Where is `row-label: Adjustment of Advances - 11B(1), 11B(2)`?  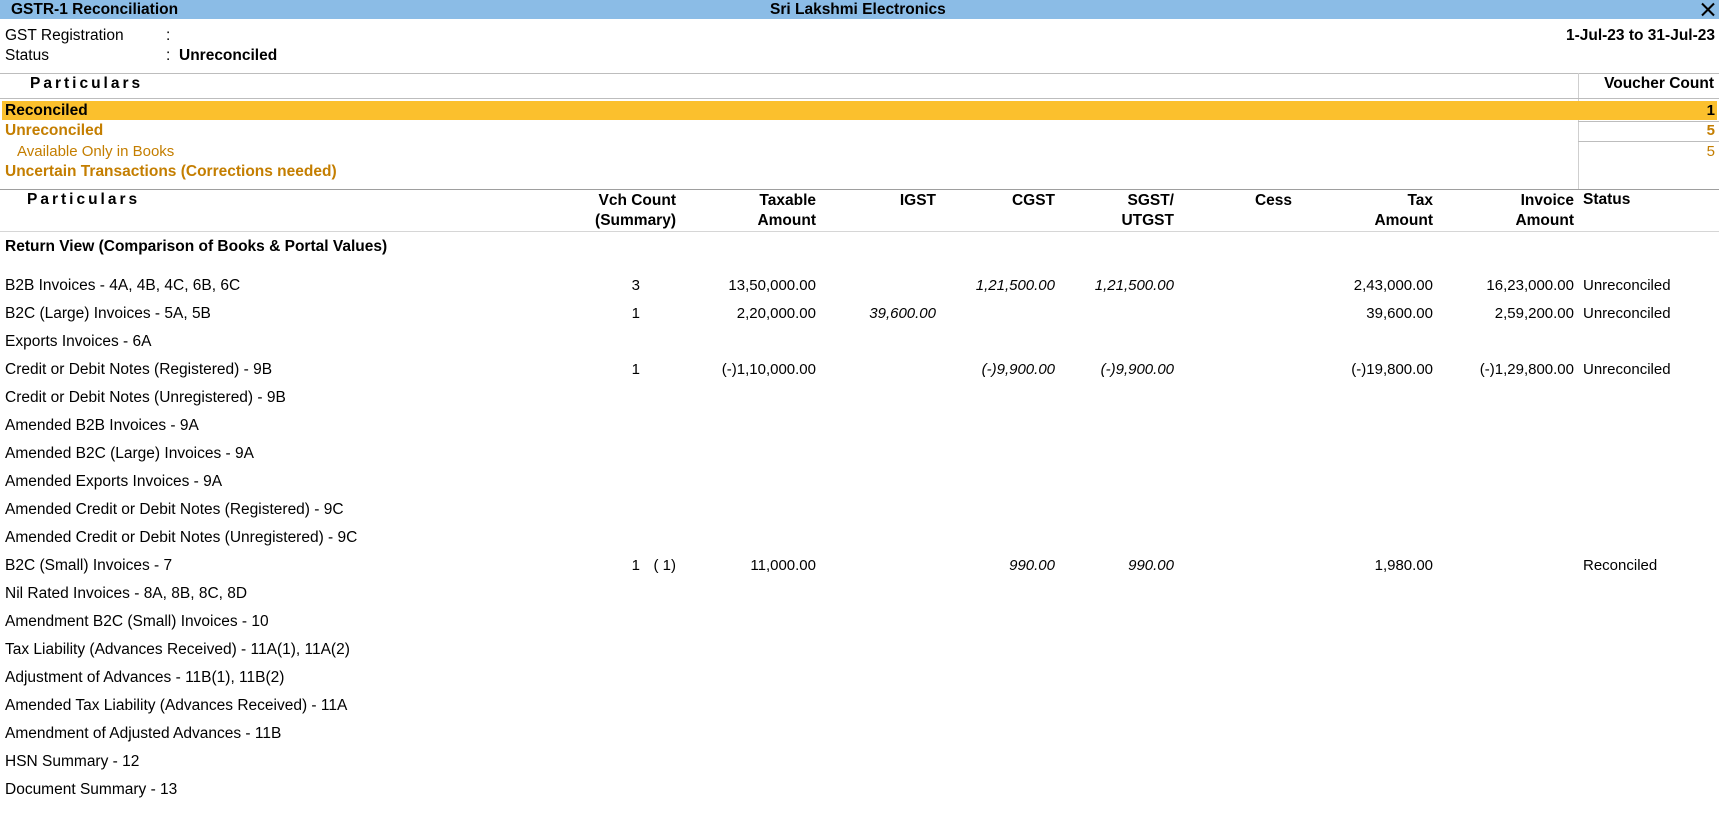
row-label: Adjustment of Advances - 11B(1), 11B(2) is located at coordinates (145, 677).